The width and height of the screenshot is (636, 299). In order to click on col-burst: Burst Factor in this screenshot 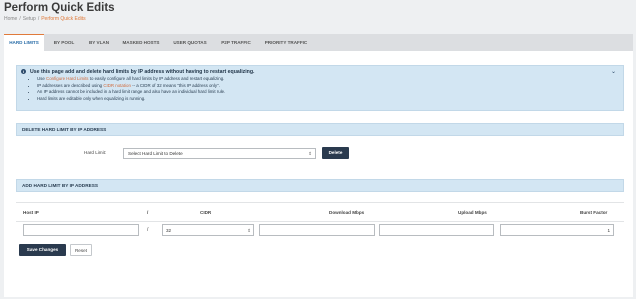, I will do `click(594, 212)`.